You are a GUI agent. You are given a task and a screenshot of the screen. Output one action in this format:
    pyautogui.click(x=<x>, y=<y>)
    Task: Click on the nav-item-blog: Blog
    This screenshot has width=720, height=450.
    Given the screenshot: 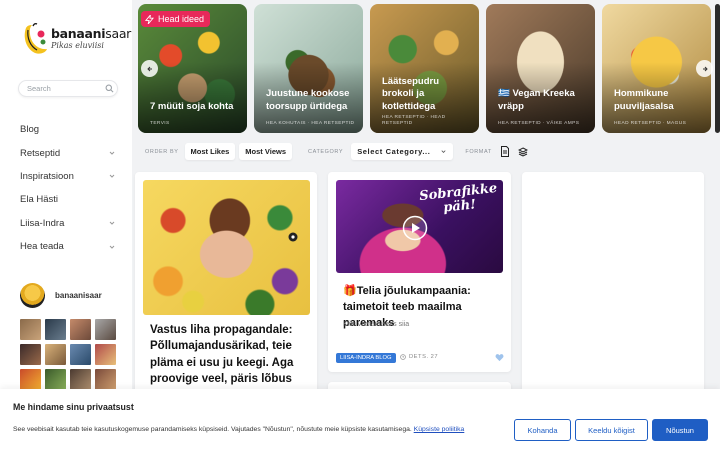 What is the action you would take?
    pyautogui.click(x=68, y=129)
    